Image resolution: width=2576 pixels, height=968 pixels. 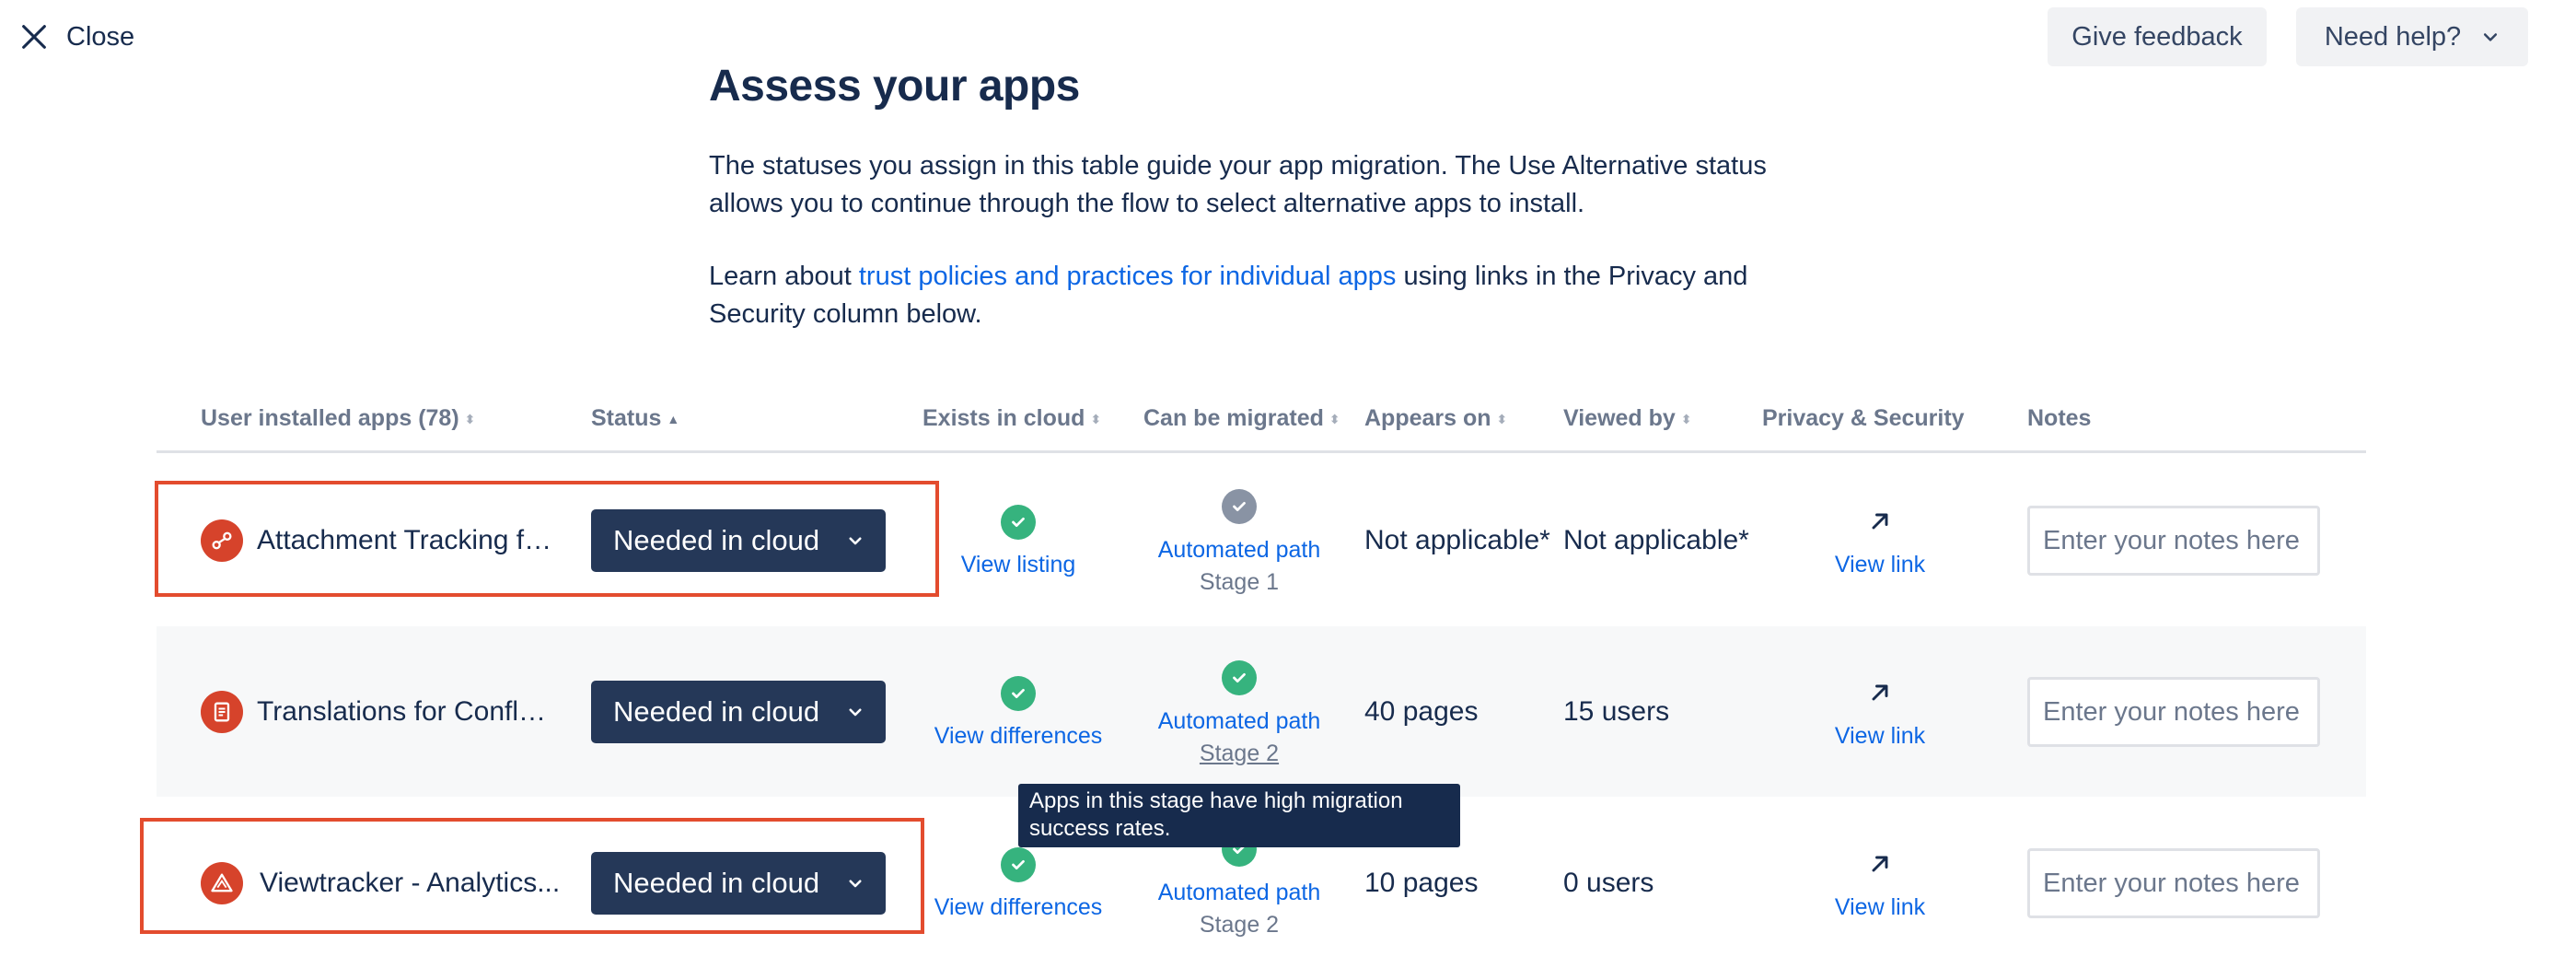 I want to click on status-dropdown: Needed in cloud, so click(x=738, y=712).